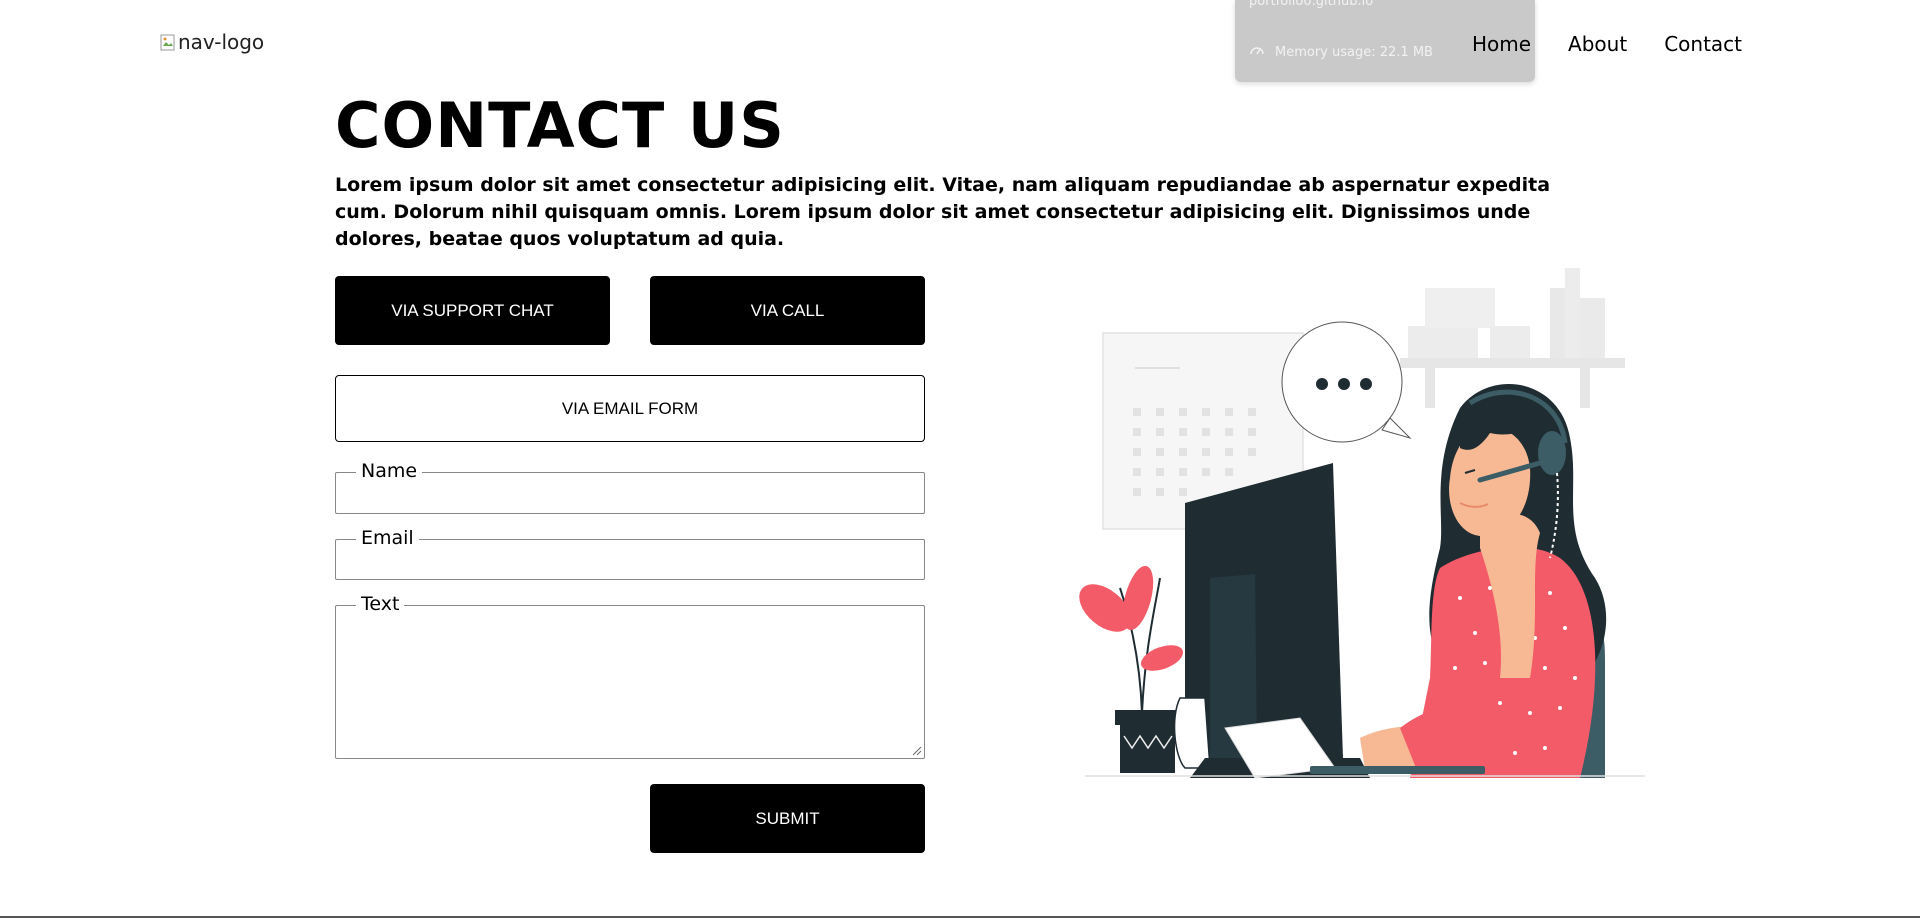  What do you see at coordinates (560, 125) in the screenshot?
I see `page-title: CONTACT US` at bounding box center [560, 125].